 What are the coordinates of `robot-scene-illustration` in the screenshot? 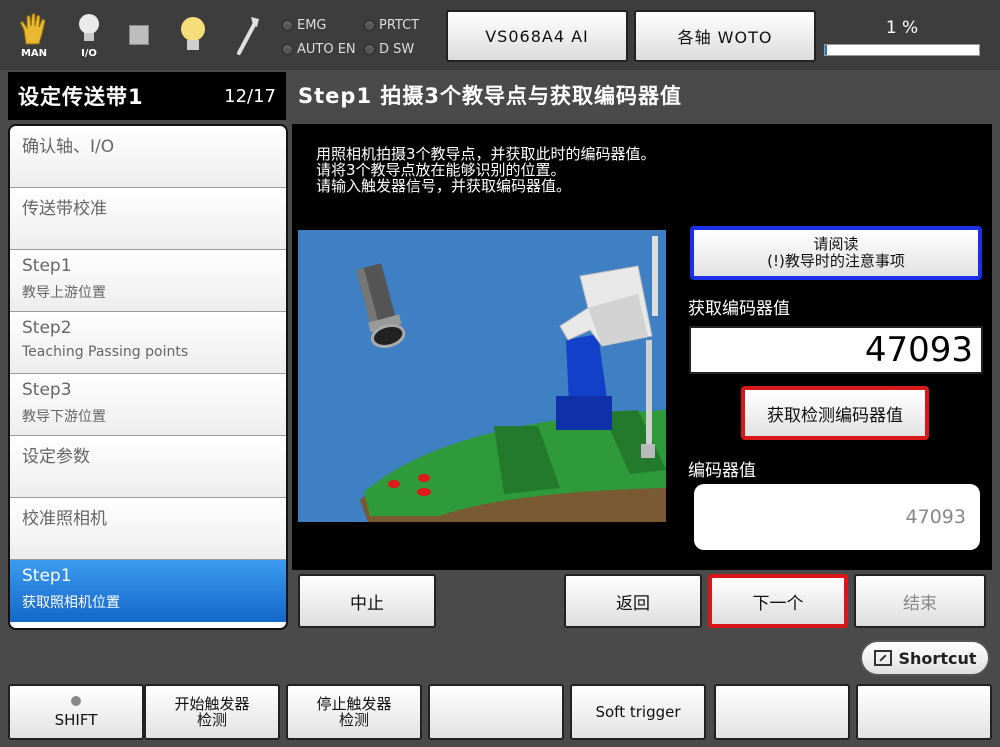 It's located at (482, 376).